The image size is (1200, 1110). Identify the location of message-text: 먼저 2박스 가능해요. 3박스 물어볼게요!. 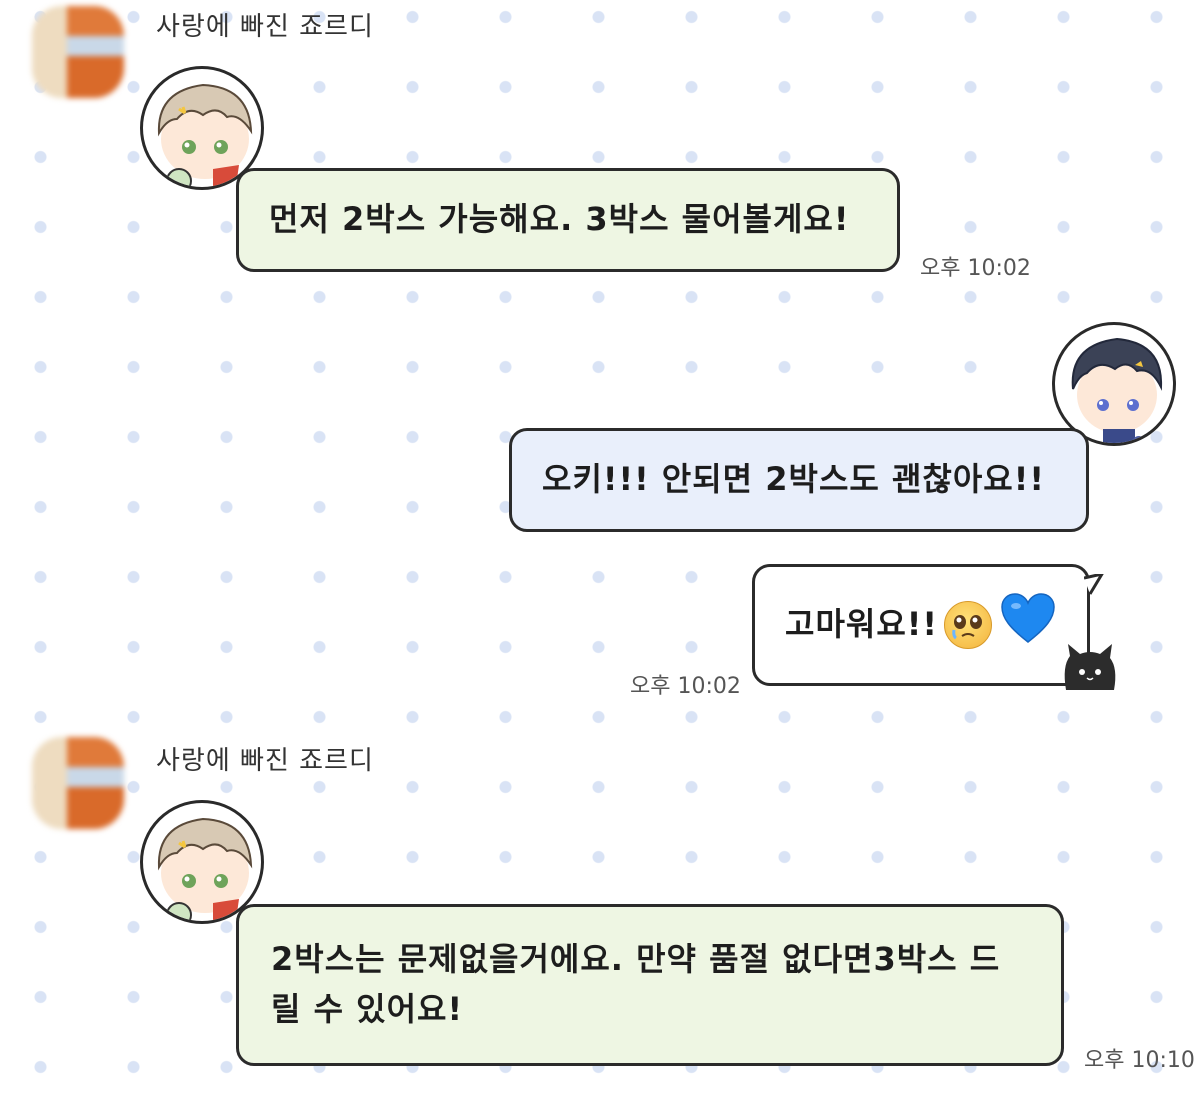
(559, 219).